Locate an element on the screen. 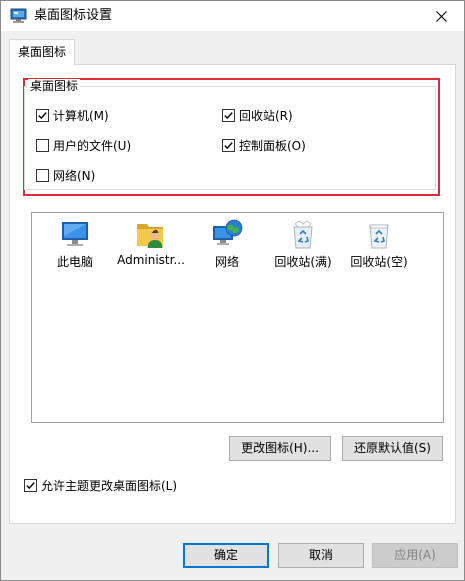 The image size is (465, 581). checkbox-computer: 计算机(M) is located at coordinates (72, 115).